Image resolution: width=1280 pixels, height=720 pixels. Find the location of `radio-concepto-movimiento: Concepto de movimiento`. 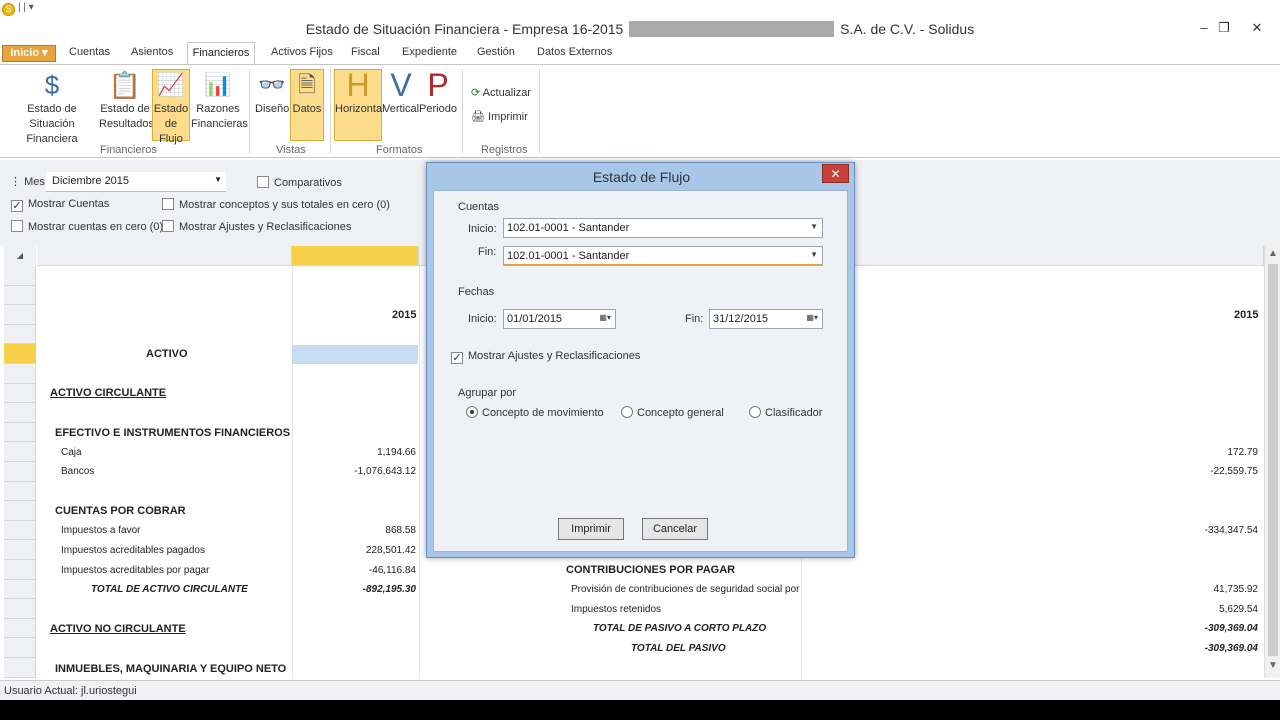

radio-concepto-movimiento: Concepto de movimiento is located at coordinates (535, 412).